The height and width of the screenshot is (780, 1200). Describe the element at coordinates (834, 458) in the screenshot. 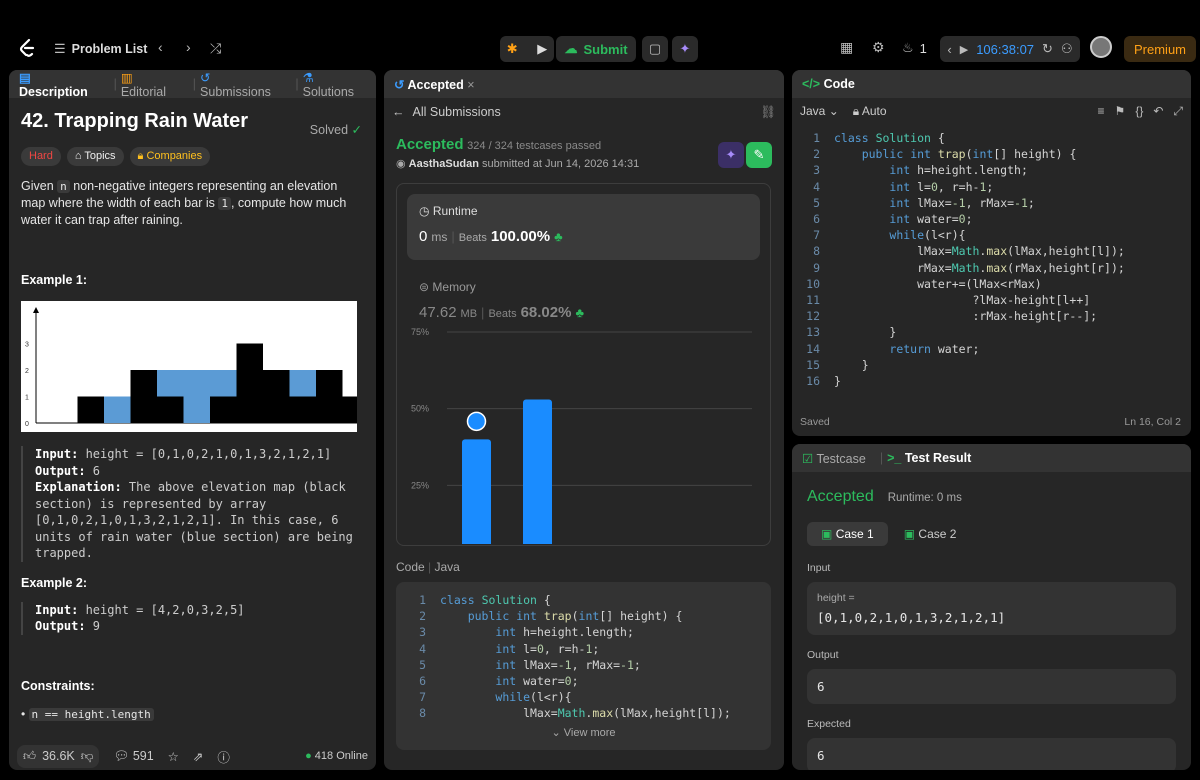

I see `tab-testcase: ☑ Testcase` at that location.